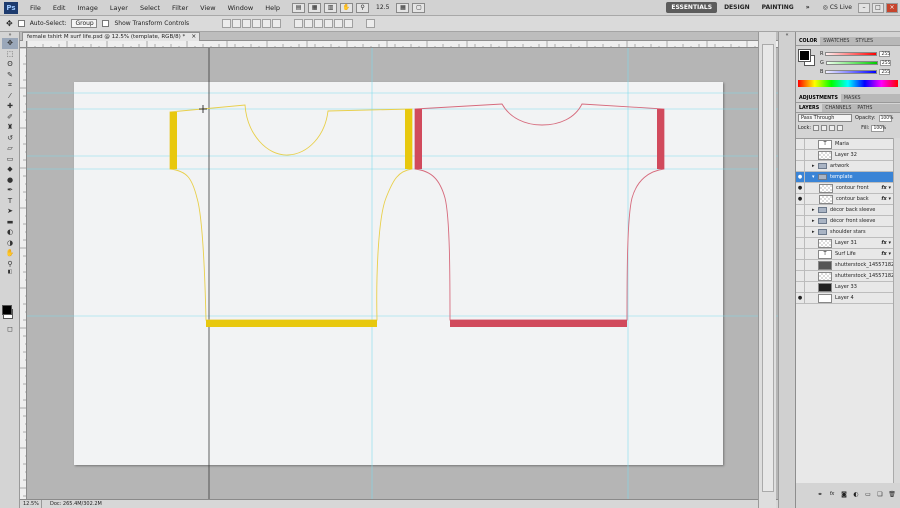  What do you see at coordinates (180, 8) in the screenshot?
I see `menu-filter: Filter` at bounding box center [180, 8].